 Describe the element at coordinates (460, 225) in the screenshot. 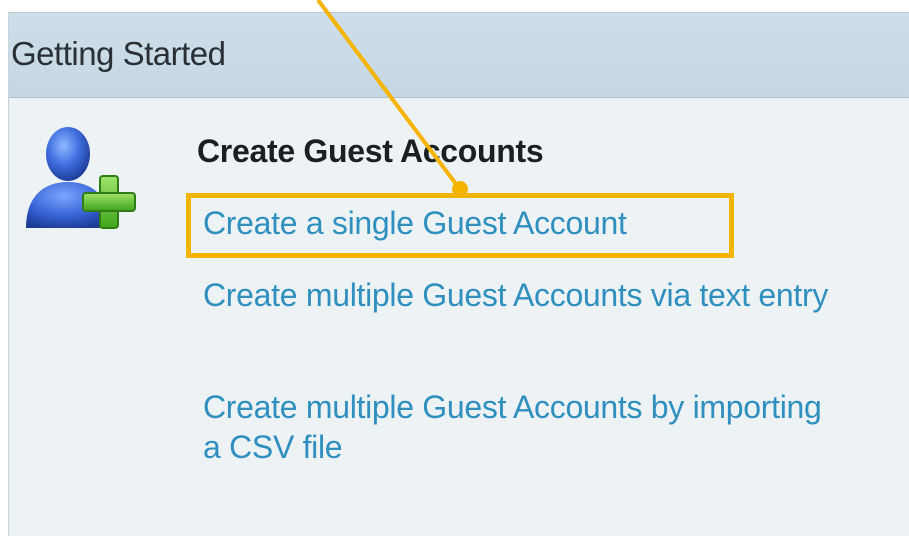

I see `highlight-box` at that location.